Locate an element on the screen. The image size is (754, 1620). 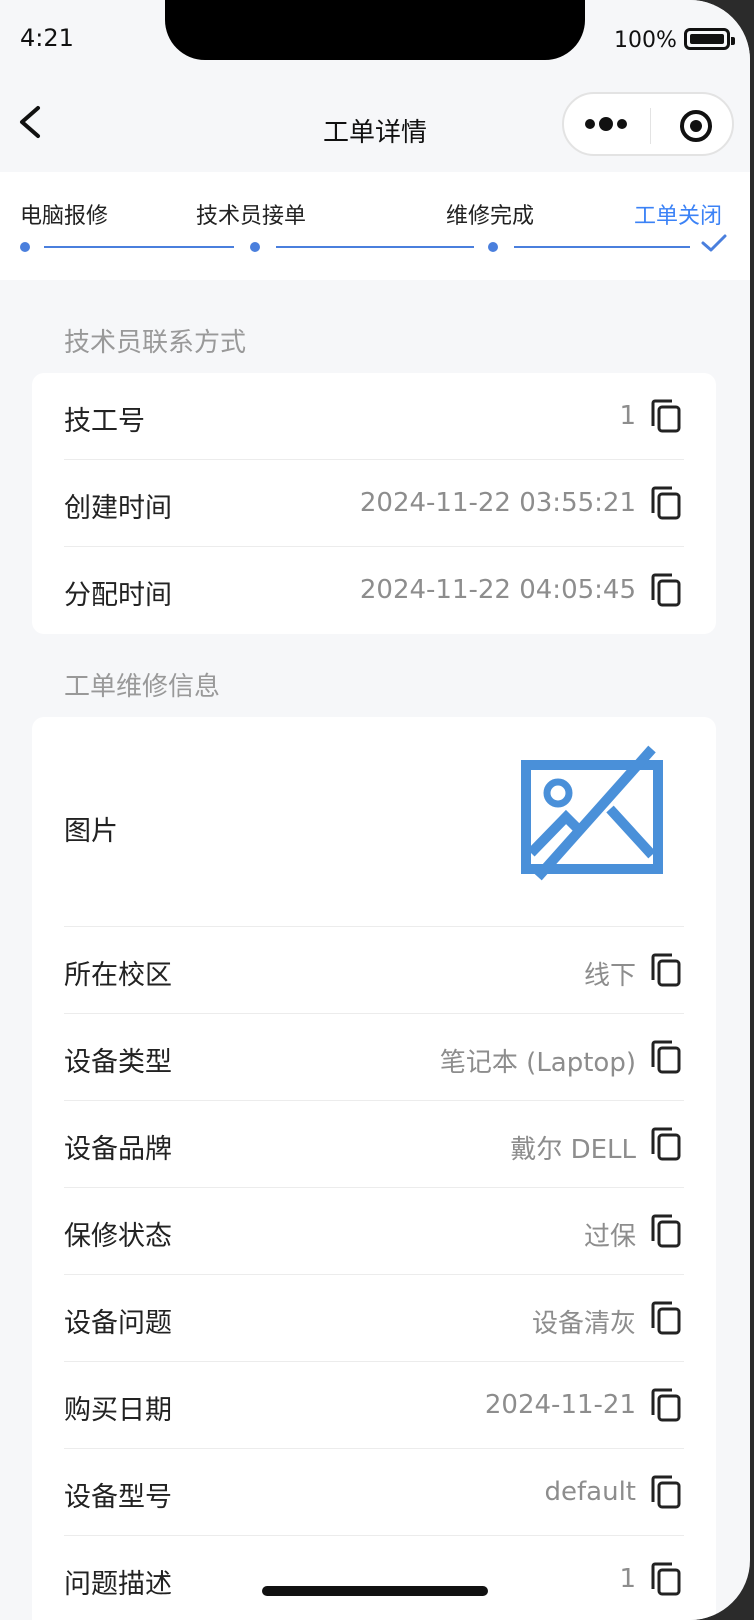
step-label-report: 电脑报修 is located at coordinates (64, 216).